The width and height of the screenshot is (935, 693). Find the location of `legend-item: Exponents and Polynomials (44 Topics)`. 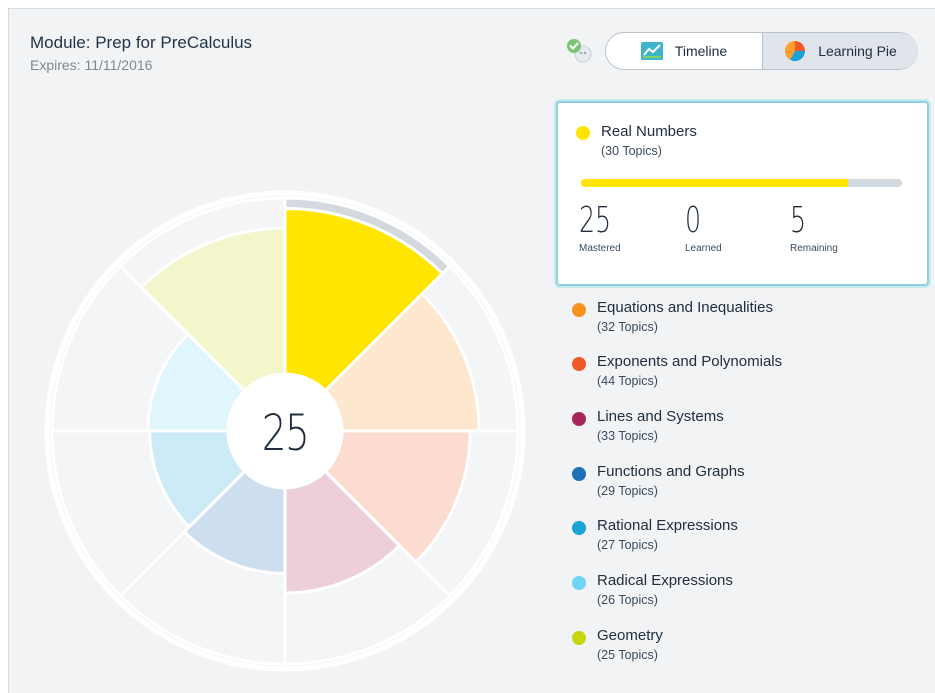

legend-item: Exponents and Polynomials (44 Topics) is located at coordinates (740, 371).